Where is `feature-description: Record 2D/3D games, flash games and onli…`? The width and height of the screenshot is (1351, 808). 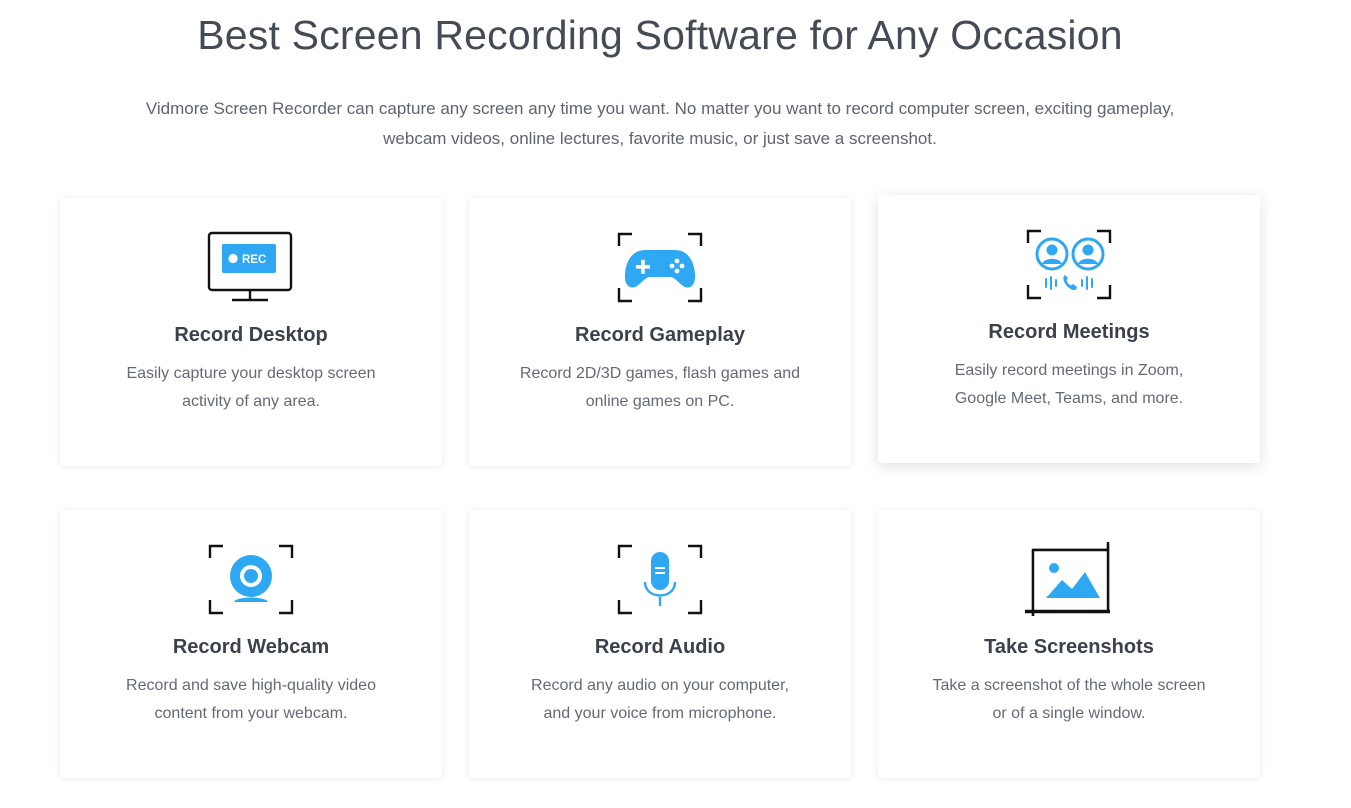
feature-description: Record 2D/3D games, flash games and onli… is located at coordinates (660, 387).